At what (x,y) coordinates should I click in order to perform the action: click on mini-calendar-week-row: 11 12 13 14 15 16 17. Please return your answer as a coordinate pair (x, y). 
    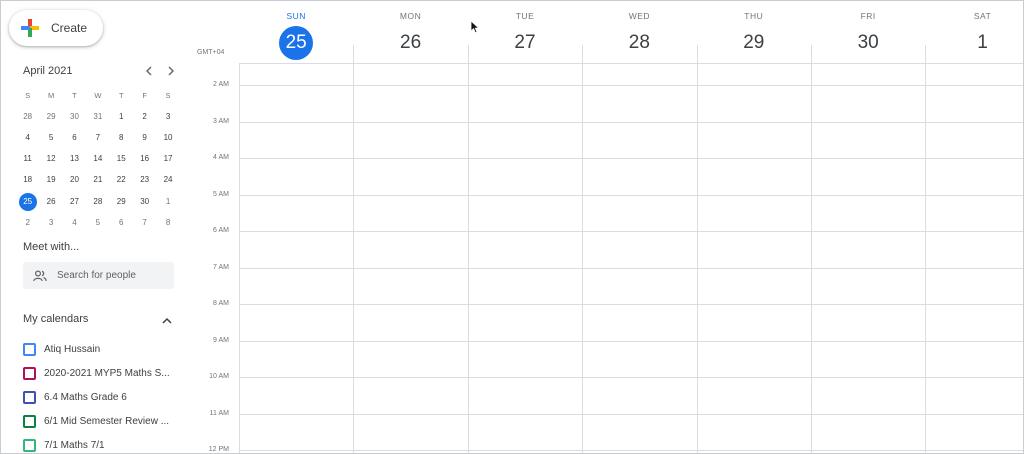
    Looking at the image, I should click on (98, 159).